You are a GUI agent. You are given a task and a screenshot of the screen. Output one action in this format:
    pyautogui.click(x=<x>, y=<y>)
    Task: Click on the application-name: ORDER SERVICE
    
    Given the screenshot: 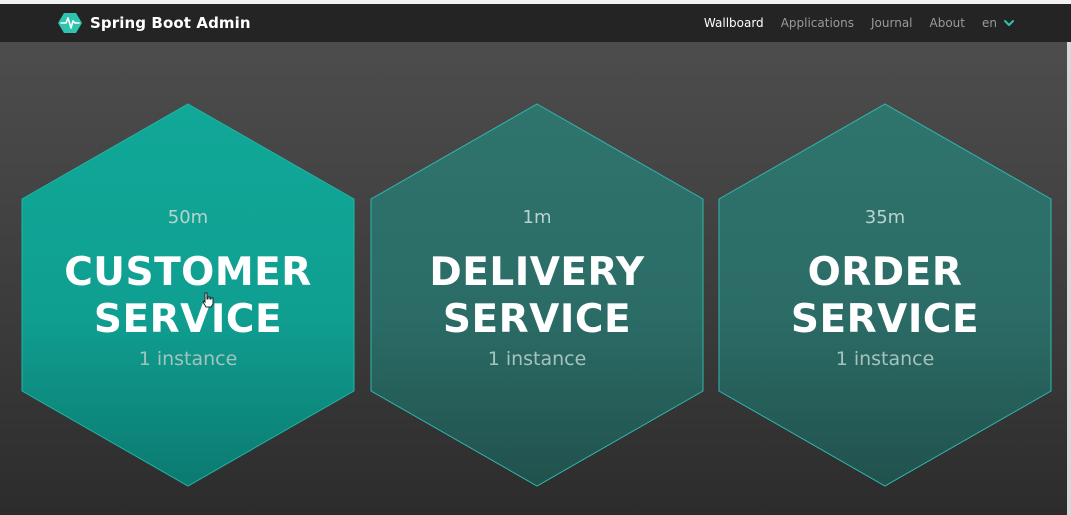 What is the action you would take?
    pyautogui.click(x=885, y=296)
    